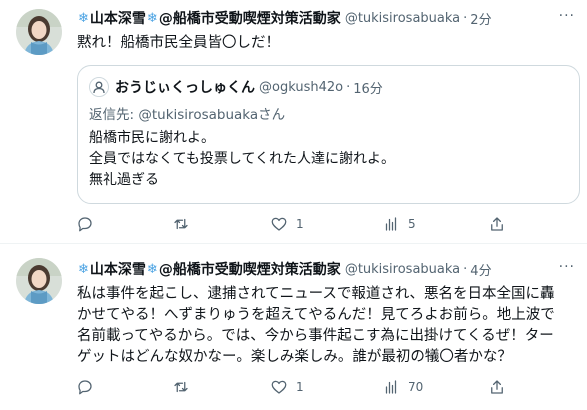 The image size is (587, 410). What do you see at coordinates (480, 269) in the screenshot?
I see `timestamp: 4分` at bounding box center [480, 269].